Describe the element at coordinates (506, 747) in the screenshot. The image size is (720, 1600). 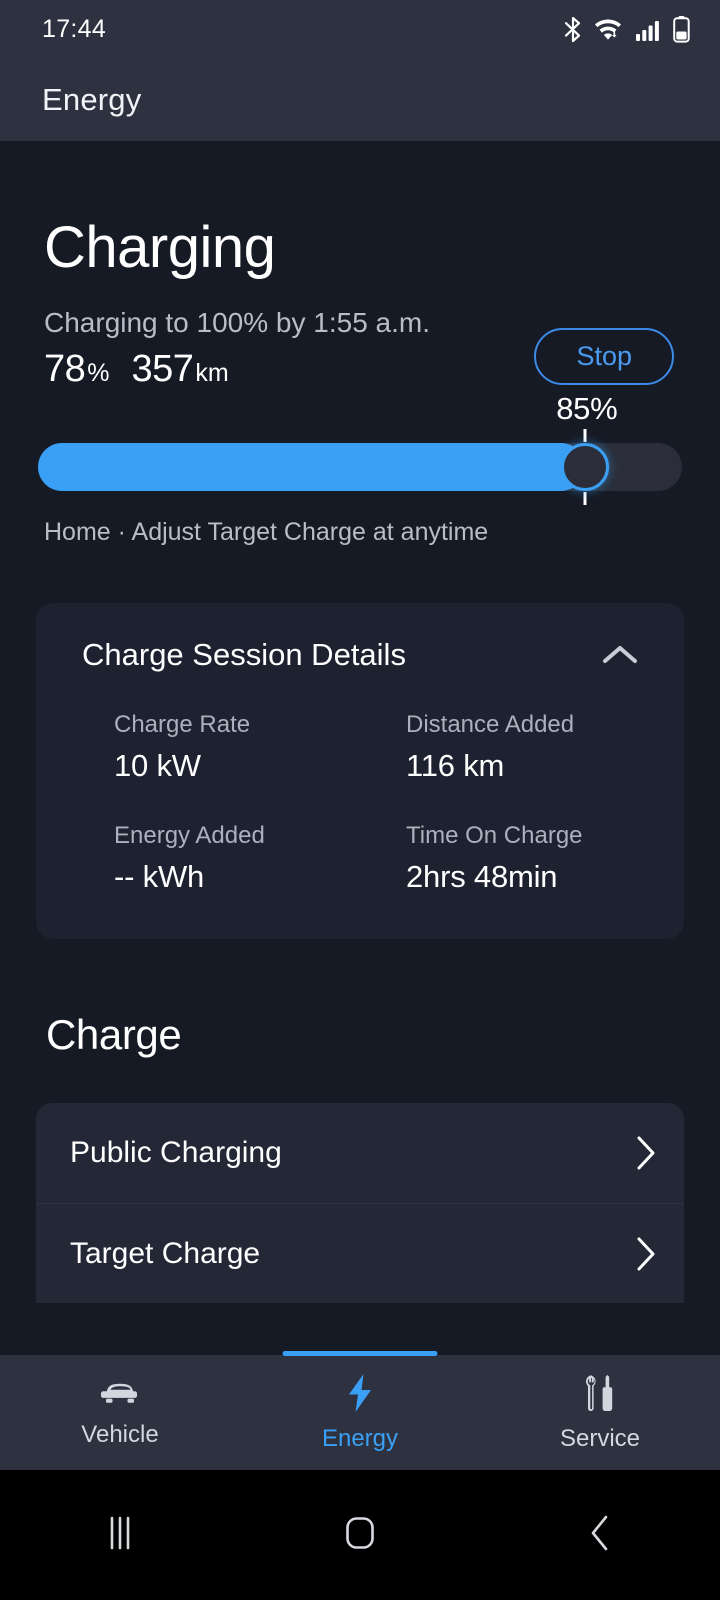
I see `metric-distance-added: Distance Added 116 km` at that location.